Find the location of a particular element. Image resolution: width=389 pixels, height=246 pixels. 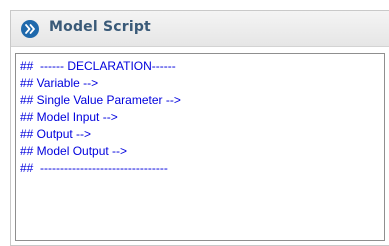

script-line-model-output: ## Model Output --> is located at coordinates (74, 151).